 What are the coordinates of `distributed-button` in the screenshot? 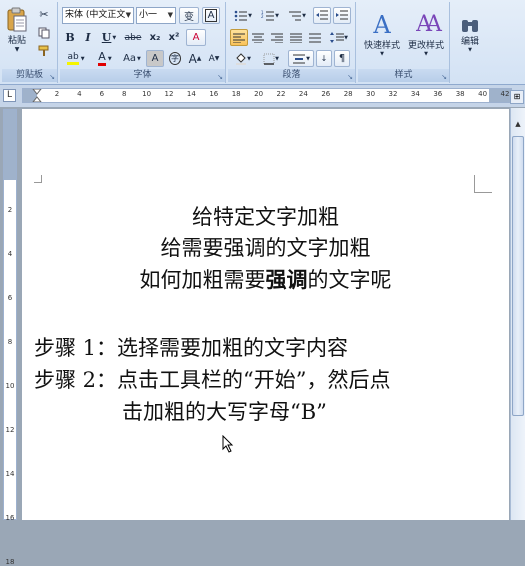 It's located at (315, 37).